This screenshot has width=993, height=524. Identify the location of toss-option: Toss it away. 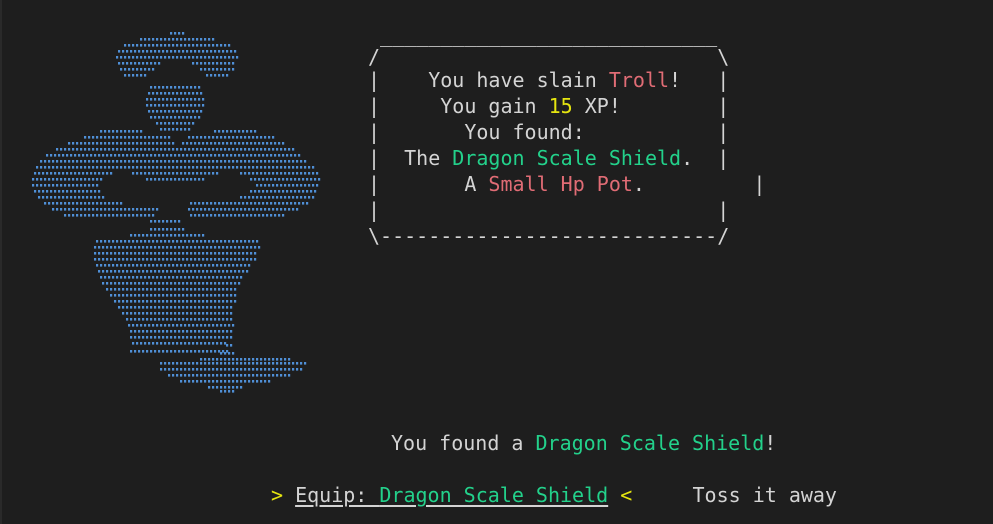
(764, 495).